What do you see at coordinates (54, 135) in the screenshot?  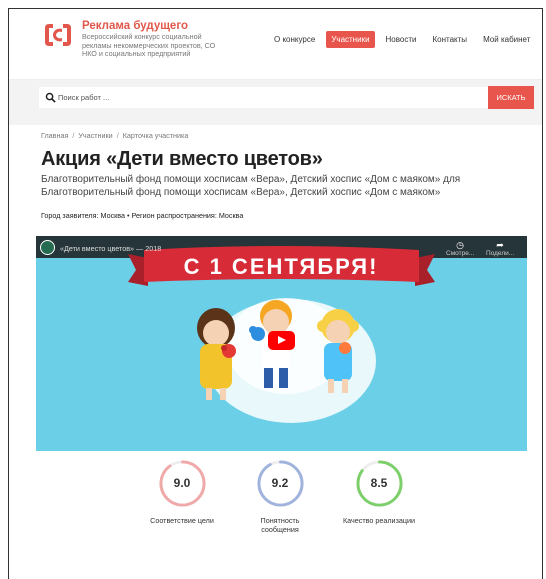 I see `breadcrumb-home: Главная` at bounding box center [54, 135].